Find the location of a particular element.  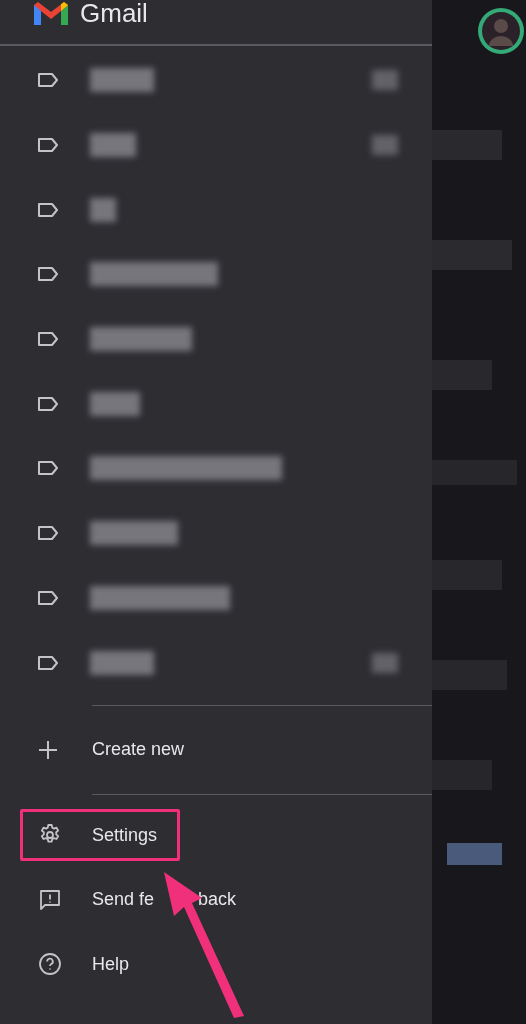

create-new-item: Create new is located at coordinates (216, 749).